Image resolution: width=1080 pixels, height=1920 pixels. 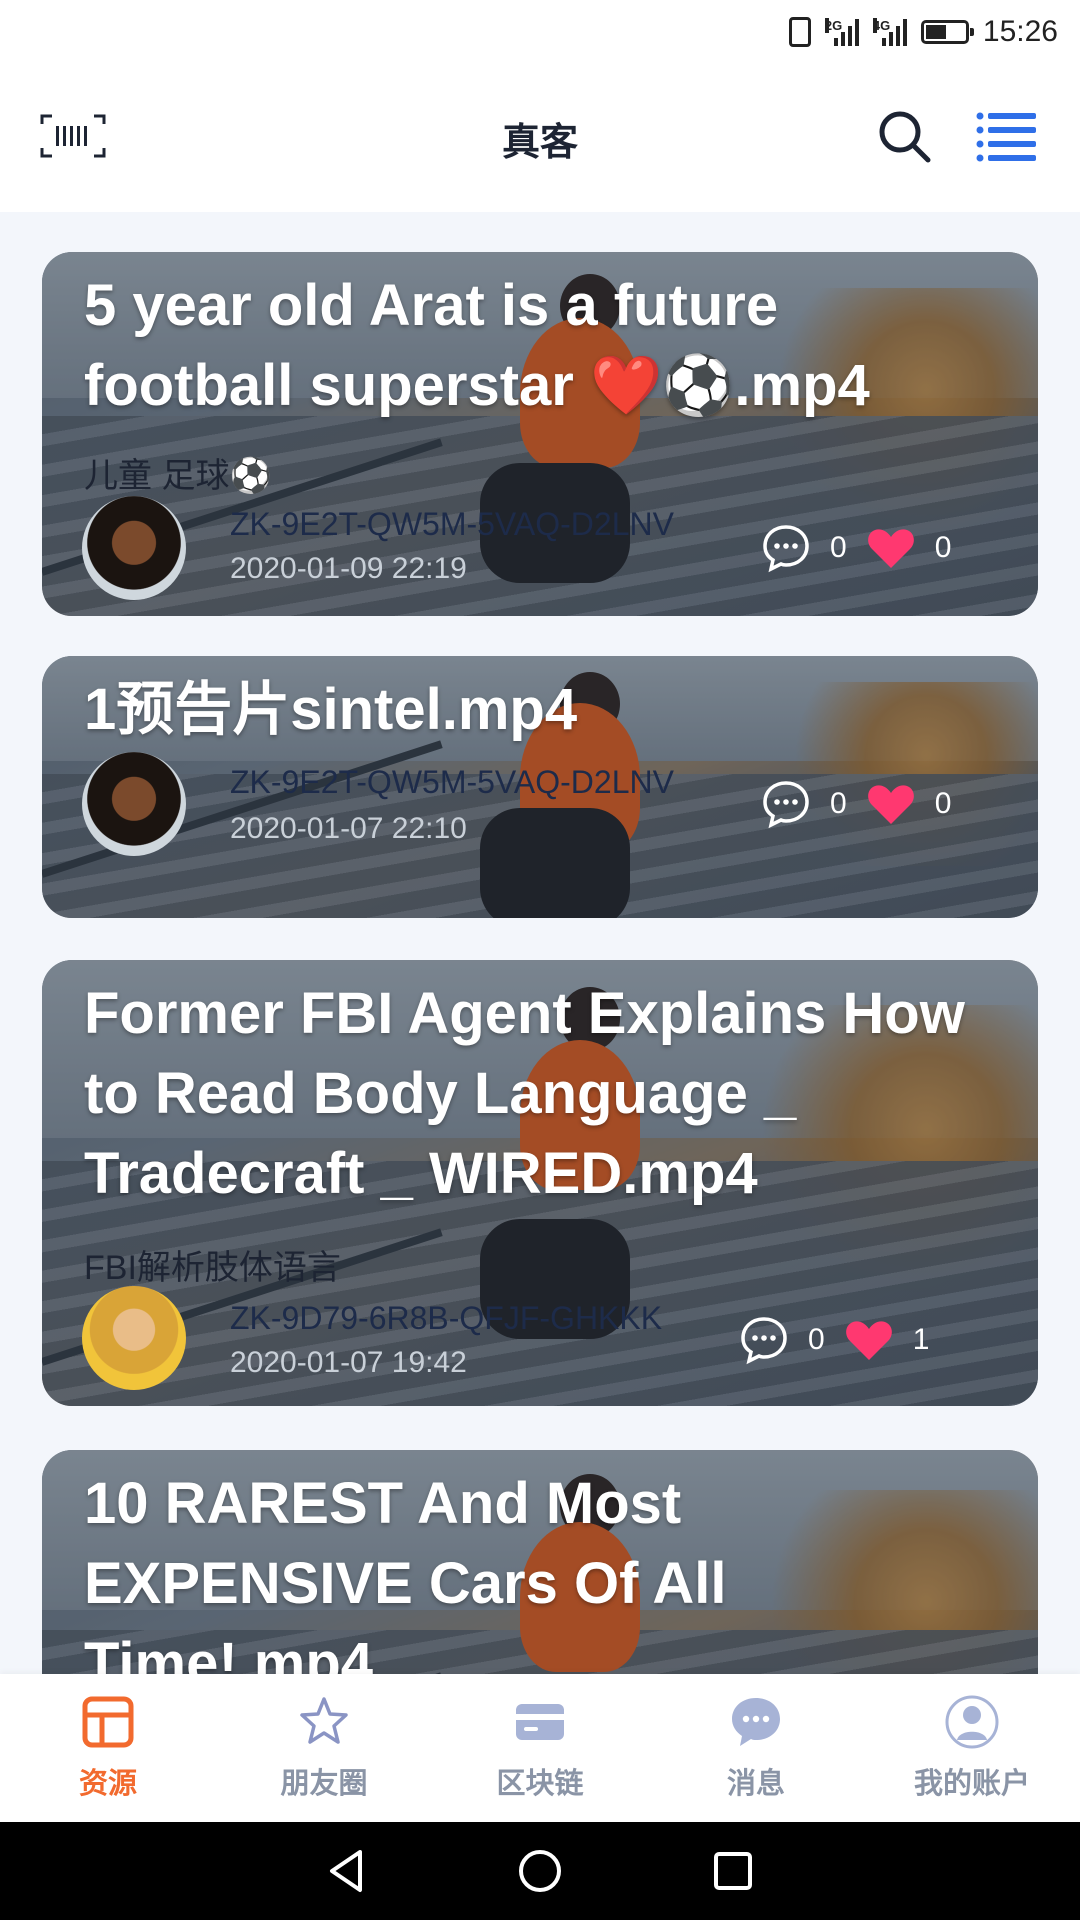 What do you see at coordinates (1020, 31) in the screenshot?
I see `status-time: 15:26` at bounding box center [1020, 31].